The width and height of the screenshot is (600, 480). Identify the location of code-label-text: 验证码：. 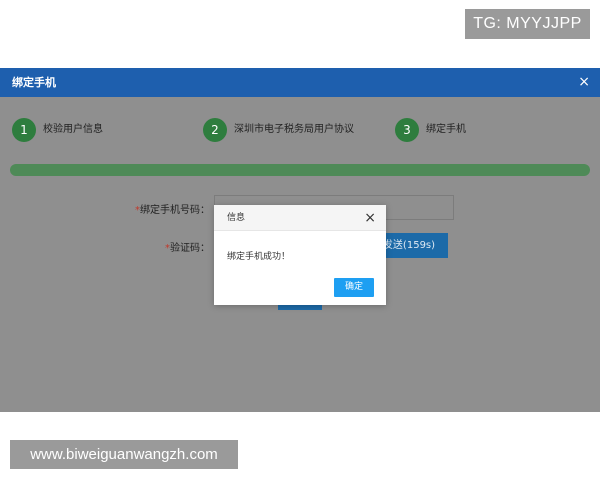
(190, 248).